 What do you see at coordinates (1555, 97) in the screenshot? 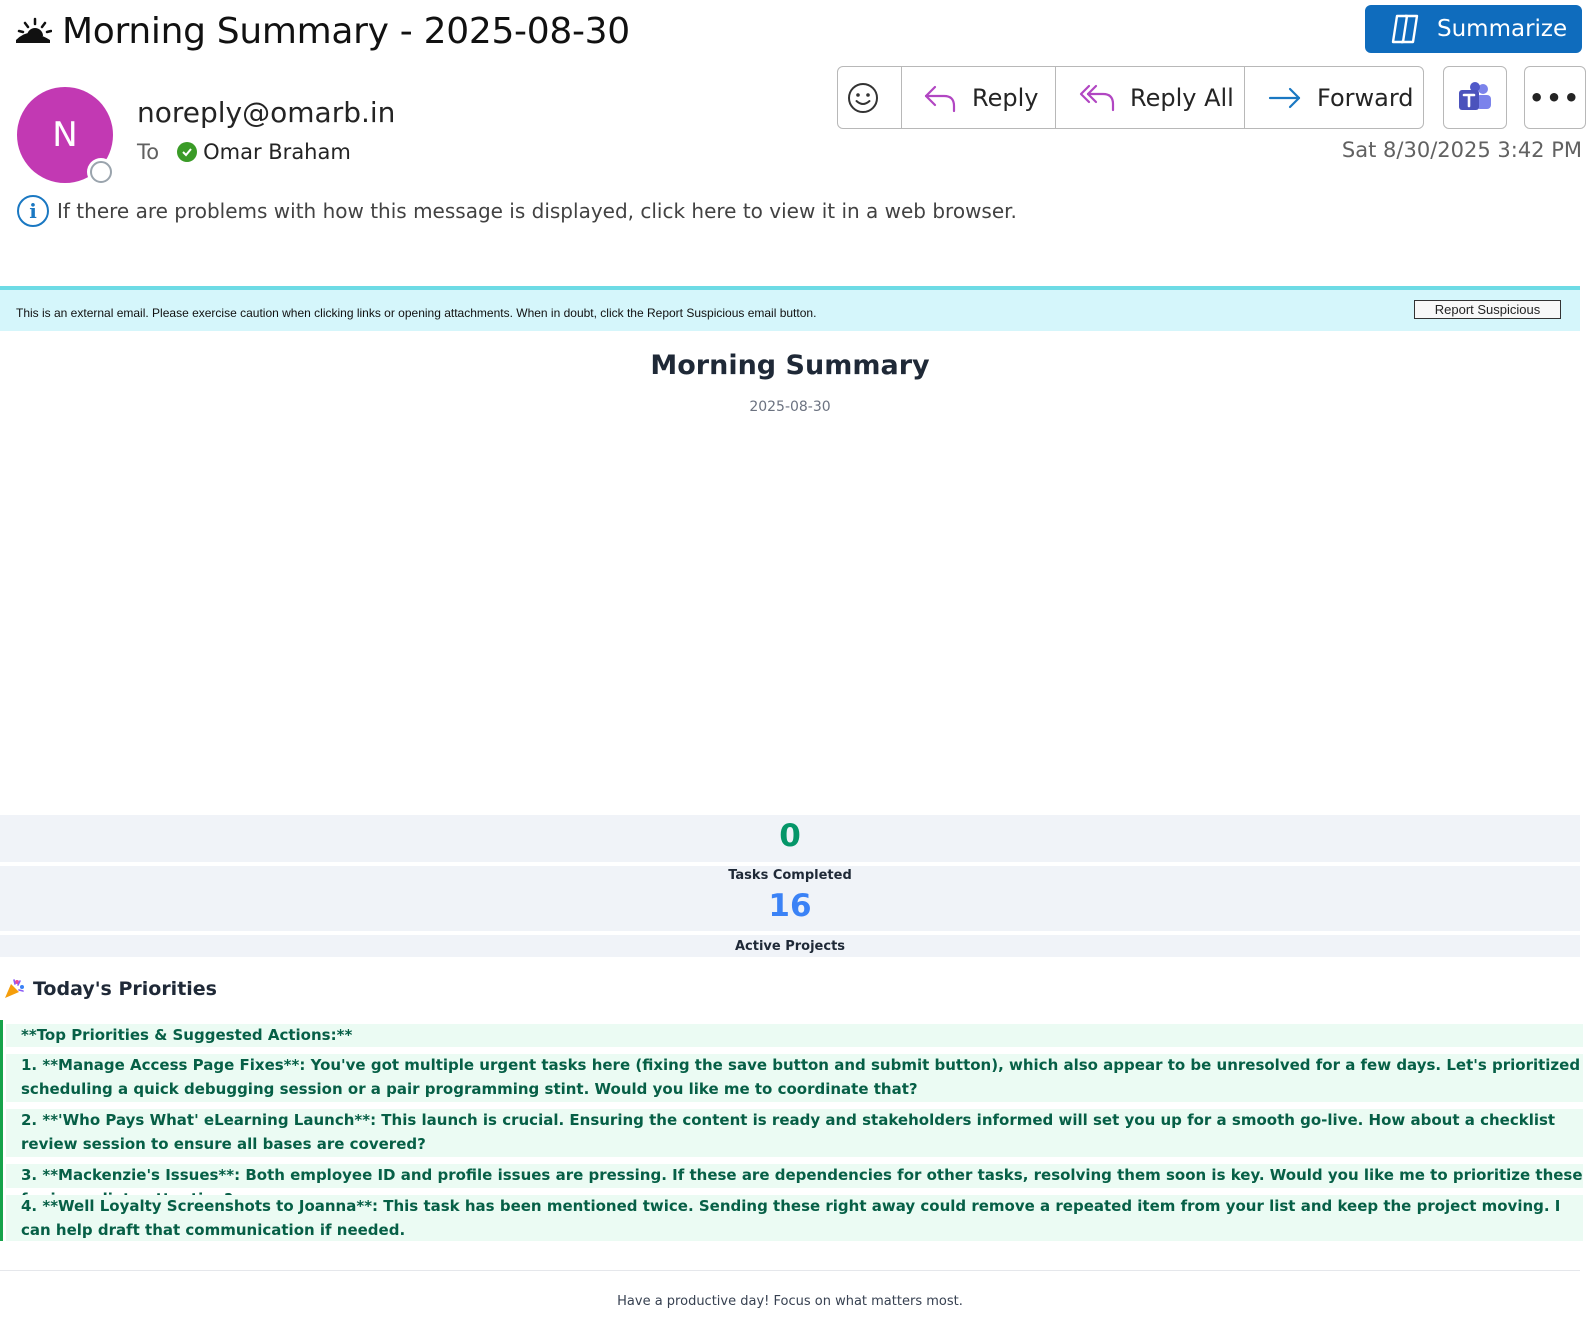
I see `more-actions-button: •••` at bounding box center [1555, 97].